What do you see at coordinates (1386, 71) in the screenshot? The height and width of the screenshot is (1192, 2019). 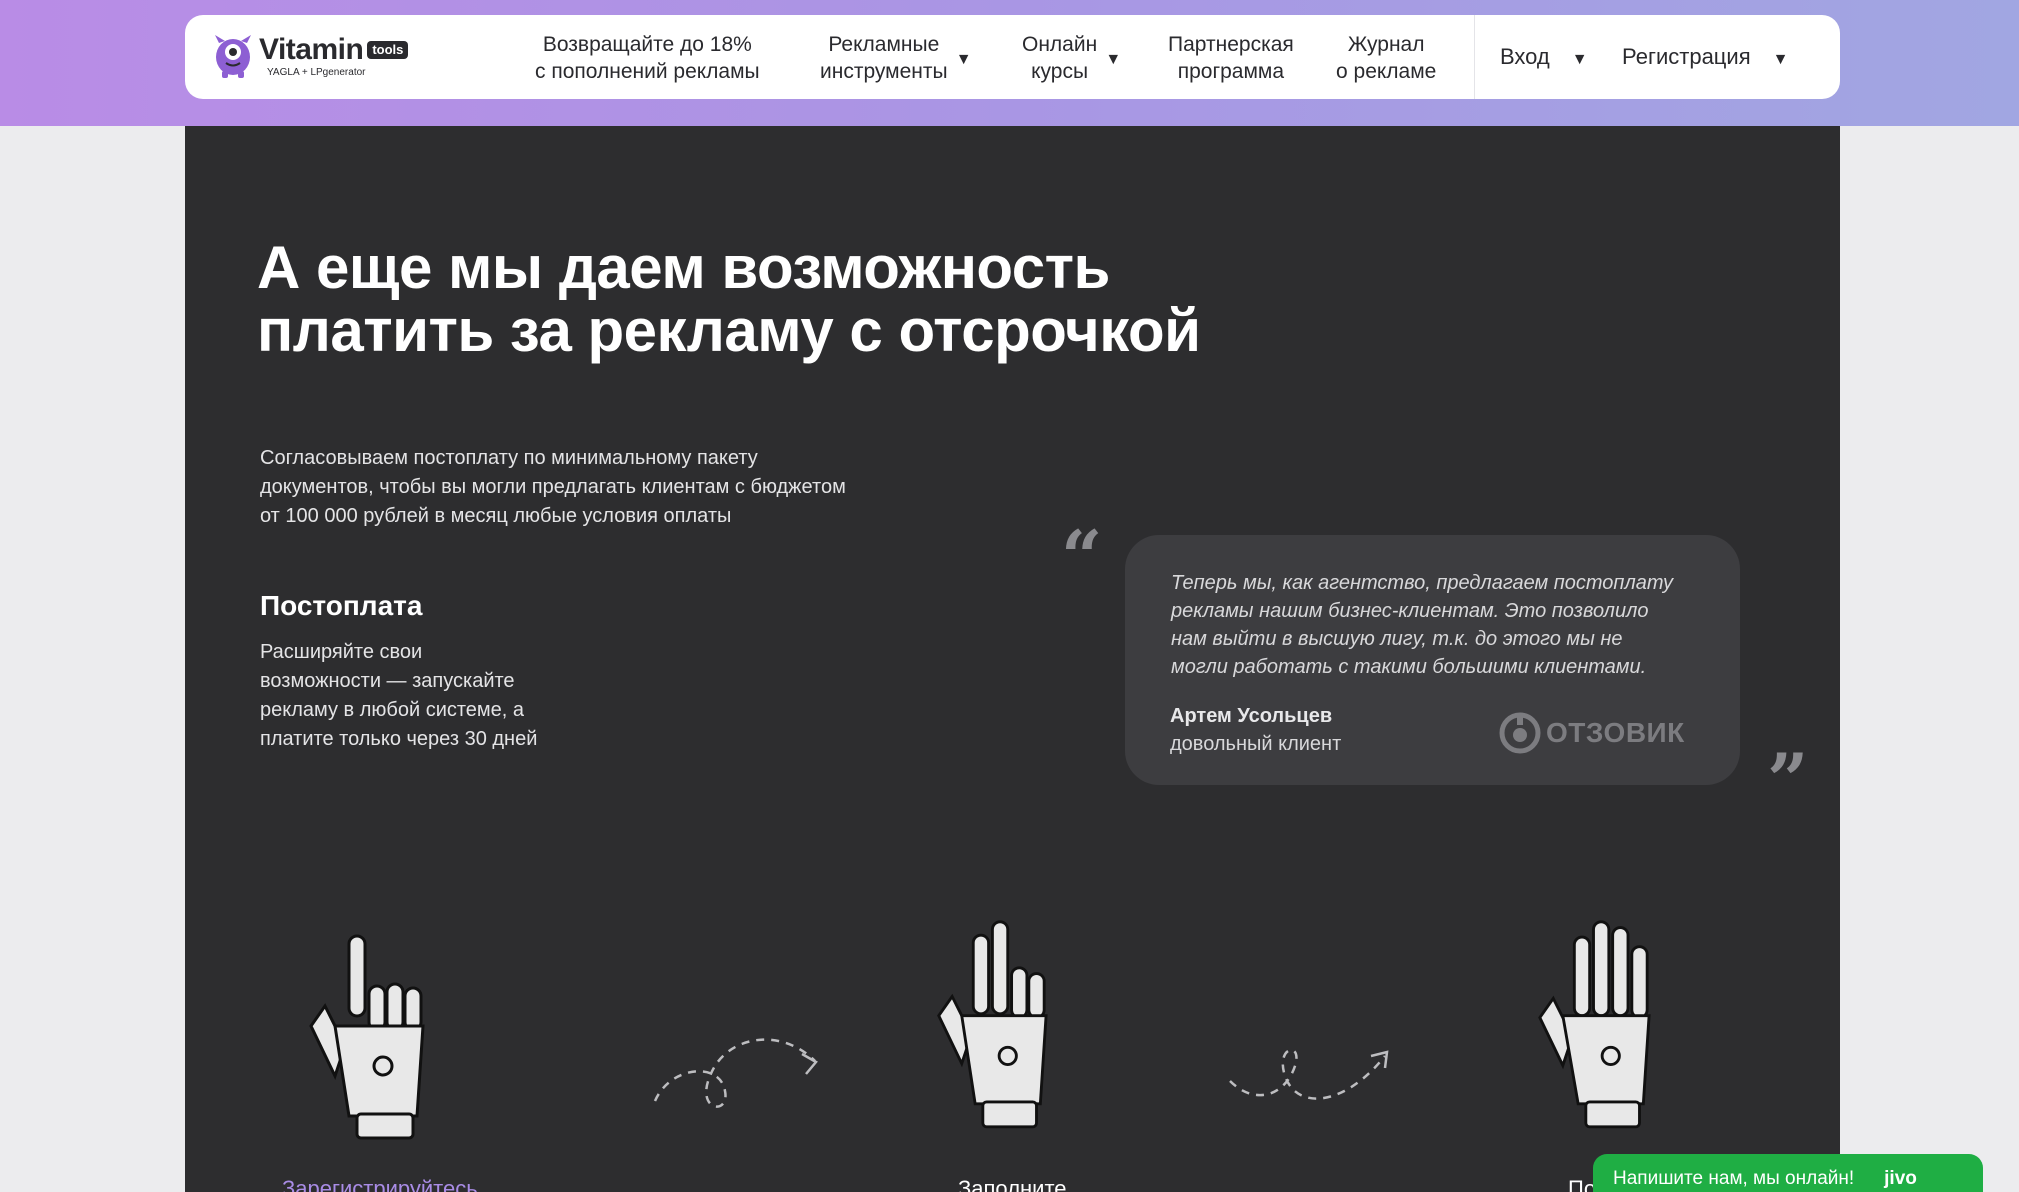 I see `nav-item-journal-line2: о рекламе` at bounding box center [1386, 71].